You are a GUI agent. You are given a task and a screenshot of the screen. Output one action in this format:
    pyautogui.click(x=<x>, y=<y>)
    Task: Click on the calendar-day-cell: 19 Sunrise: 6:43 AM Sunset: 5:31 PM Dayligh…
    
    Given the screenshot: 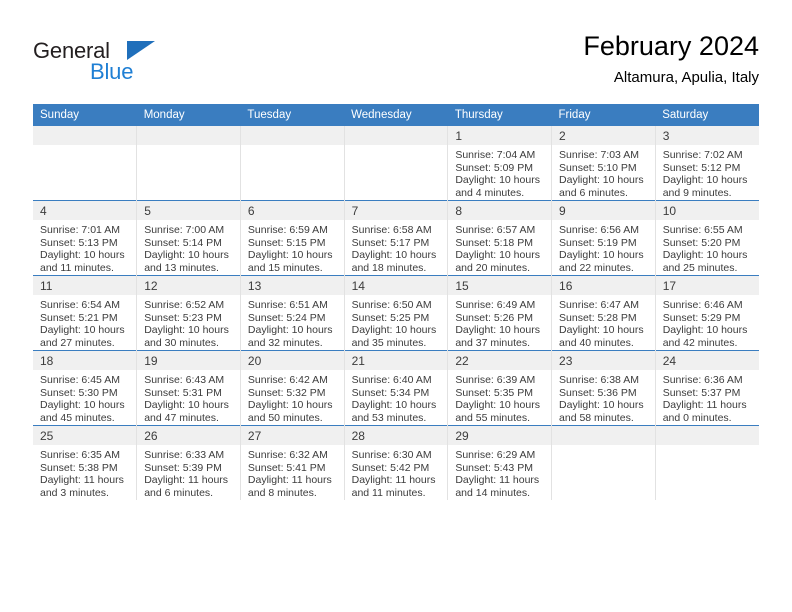 What is the action you would take?
    pyautogui.click(x=188, y=388)
    